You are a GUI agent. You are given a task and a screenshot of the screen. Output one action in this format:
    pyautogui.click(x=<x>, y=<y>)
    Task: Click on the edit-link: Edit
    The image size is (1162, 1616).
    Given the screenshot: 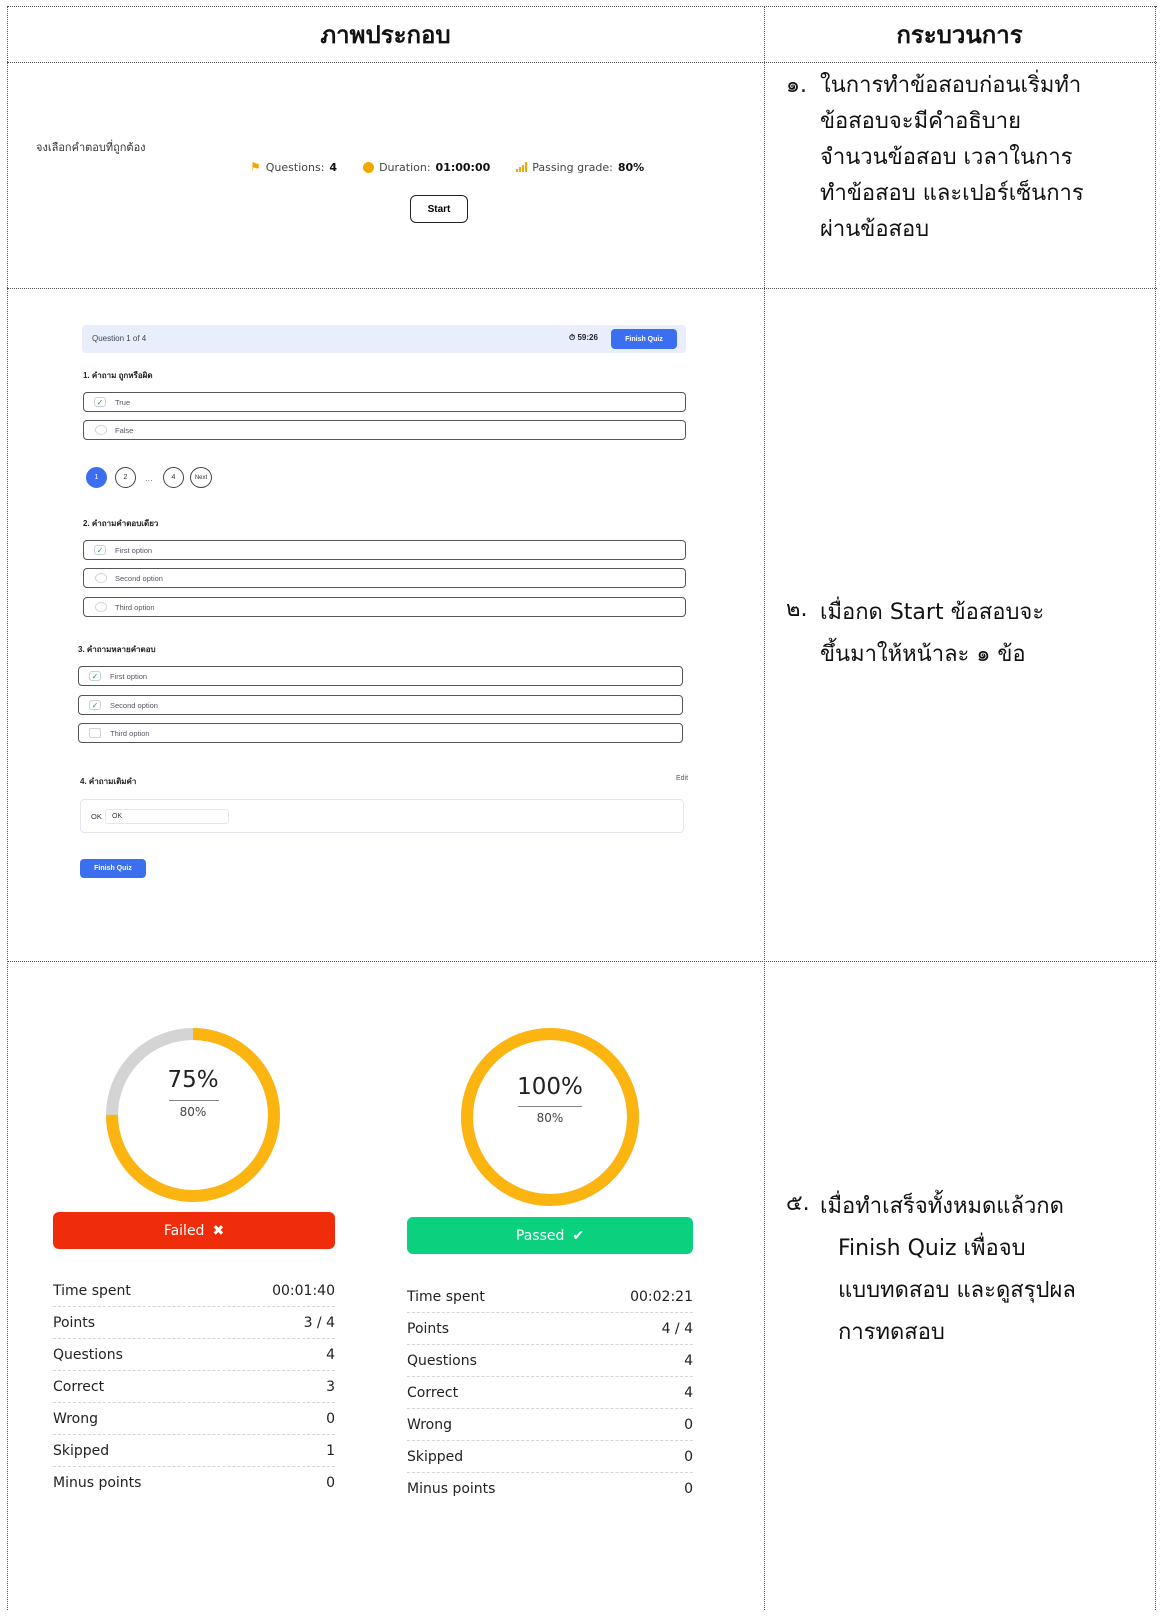 What is the action you would take?
    pyautogui.click(x=682, y=778)
    